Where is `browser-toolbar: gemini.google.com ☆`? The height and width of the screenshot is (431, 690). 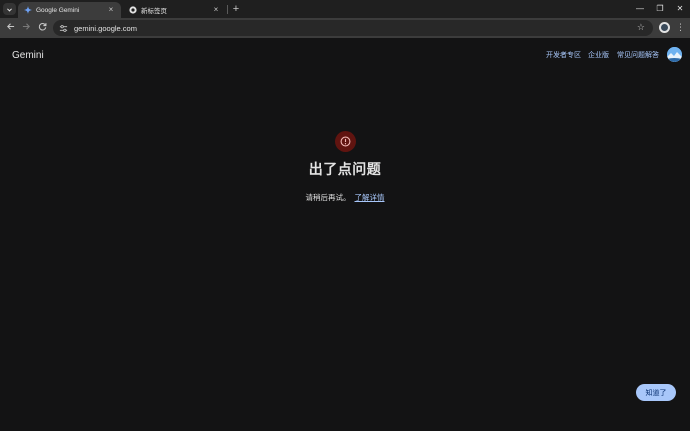
browser-toolbar: gemini.google.com ☆ is located at coordinates (345, 28).